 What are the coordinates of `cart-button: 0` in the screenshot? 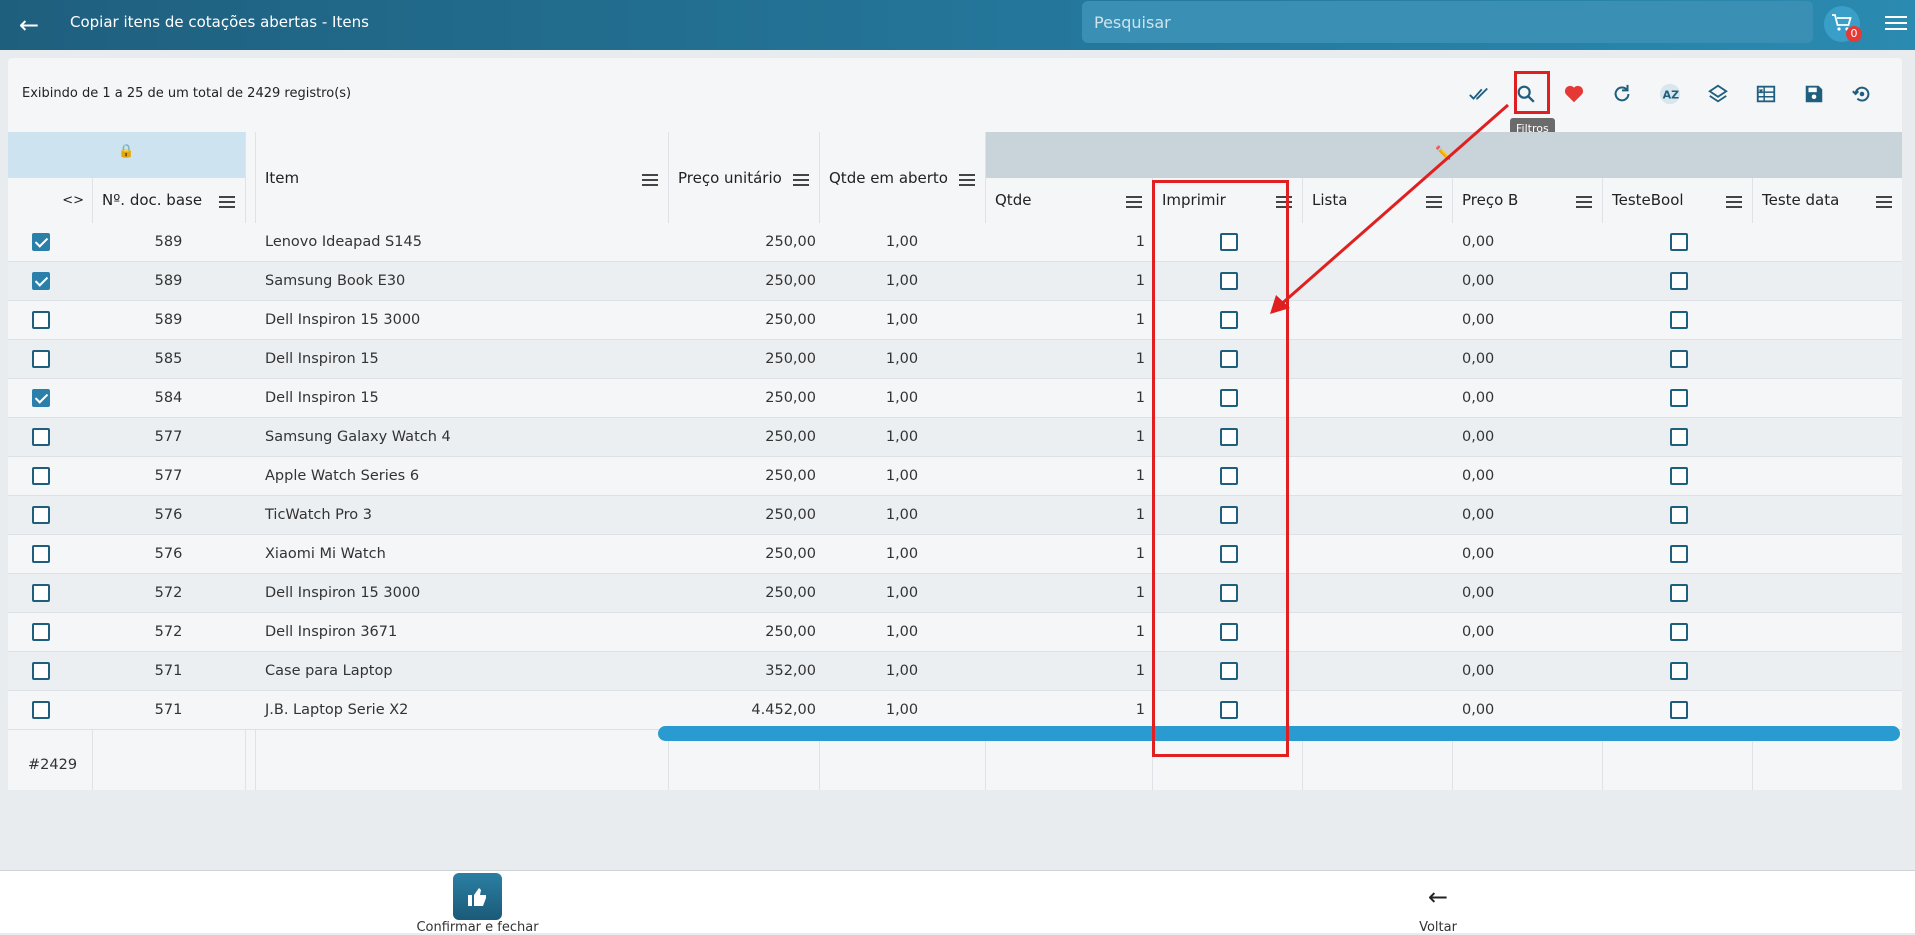 It's located at (1843, 24).